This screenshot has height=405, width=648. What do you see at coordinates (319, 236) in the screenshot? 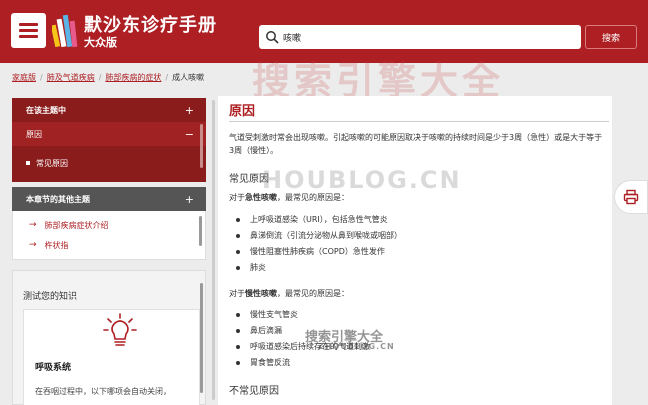
I see `list-item: 鼻涕倒流（引流分泌物从鼻到喉咙或咽部）` at bounding box center [319, 236].